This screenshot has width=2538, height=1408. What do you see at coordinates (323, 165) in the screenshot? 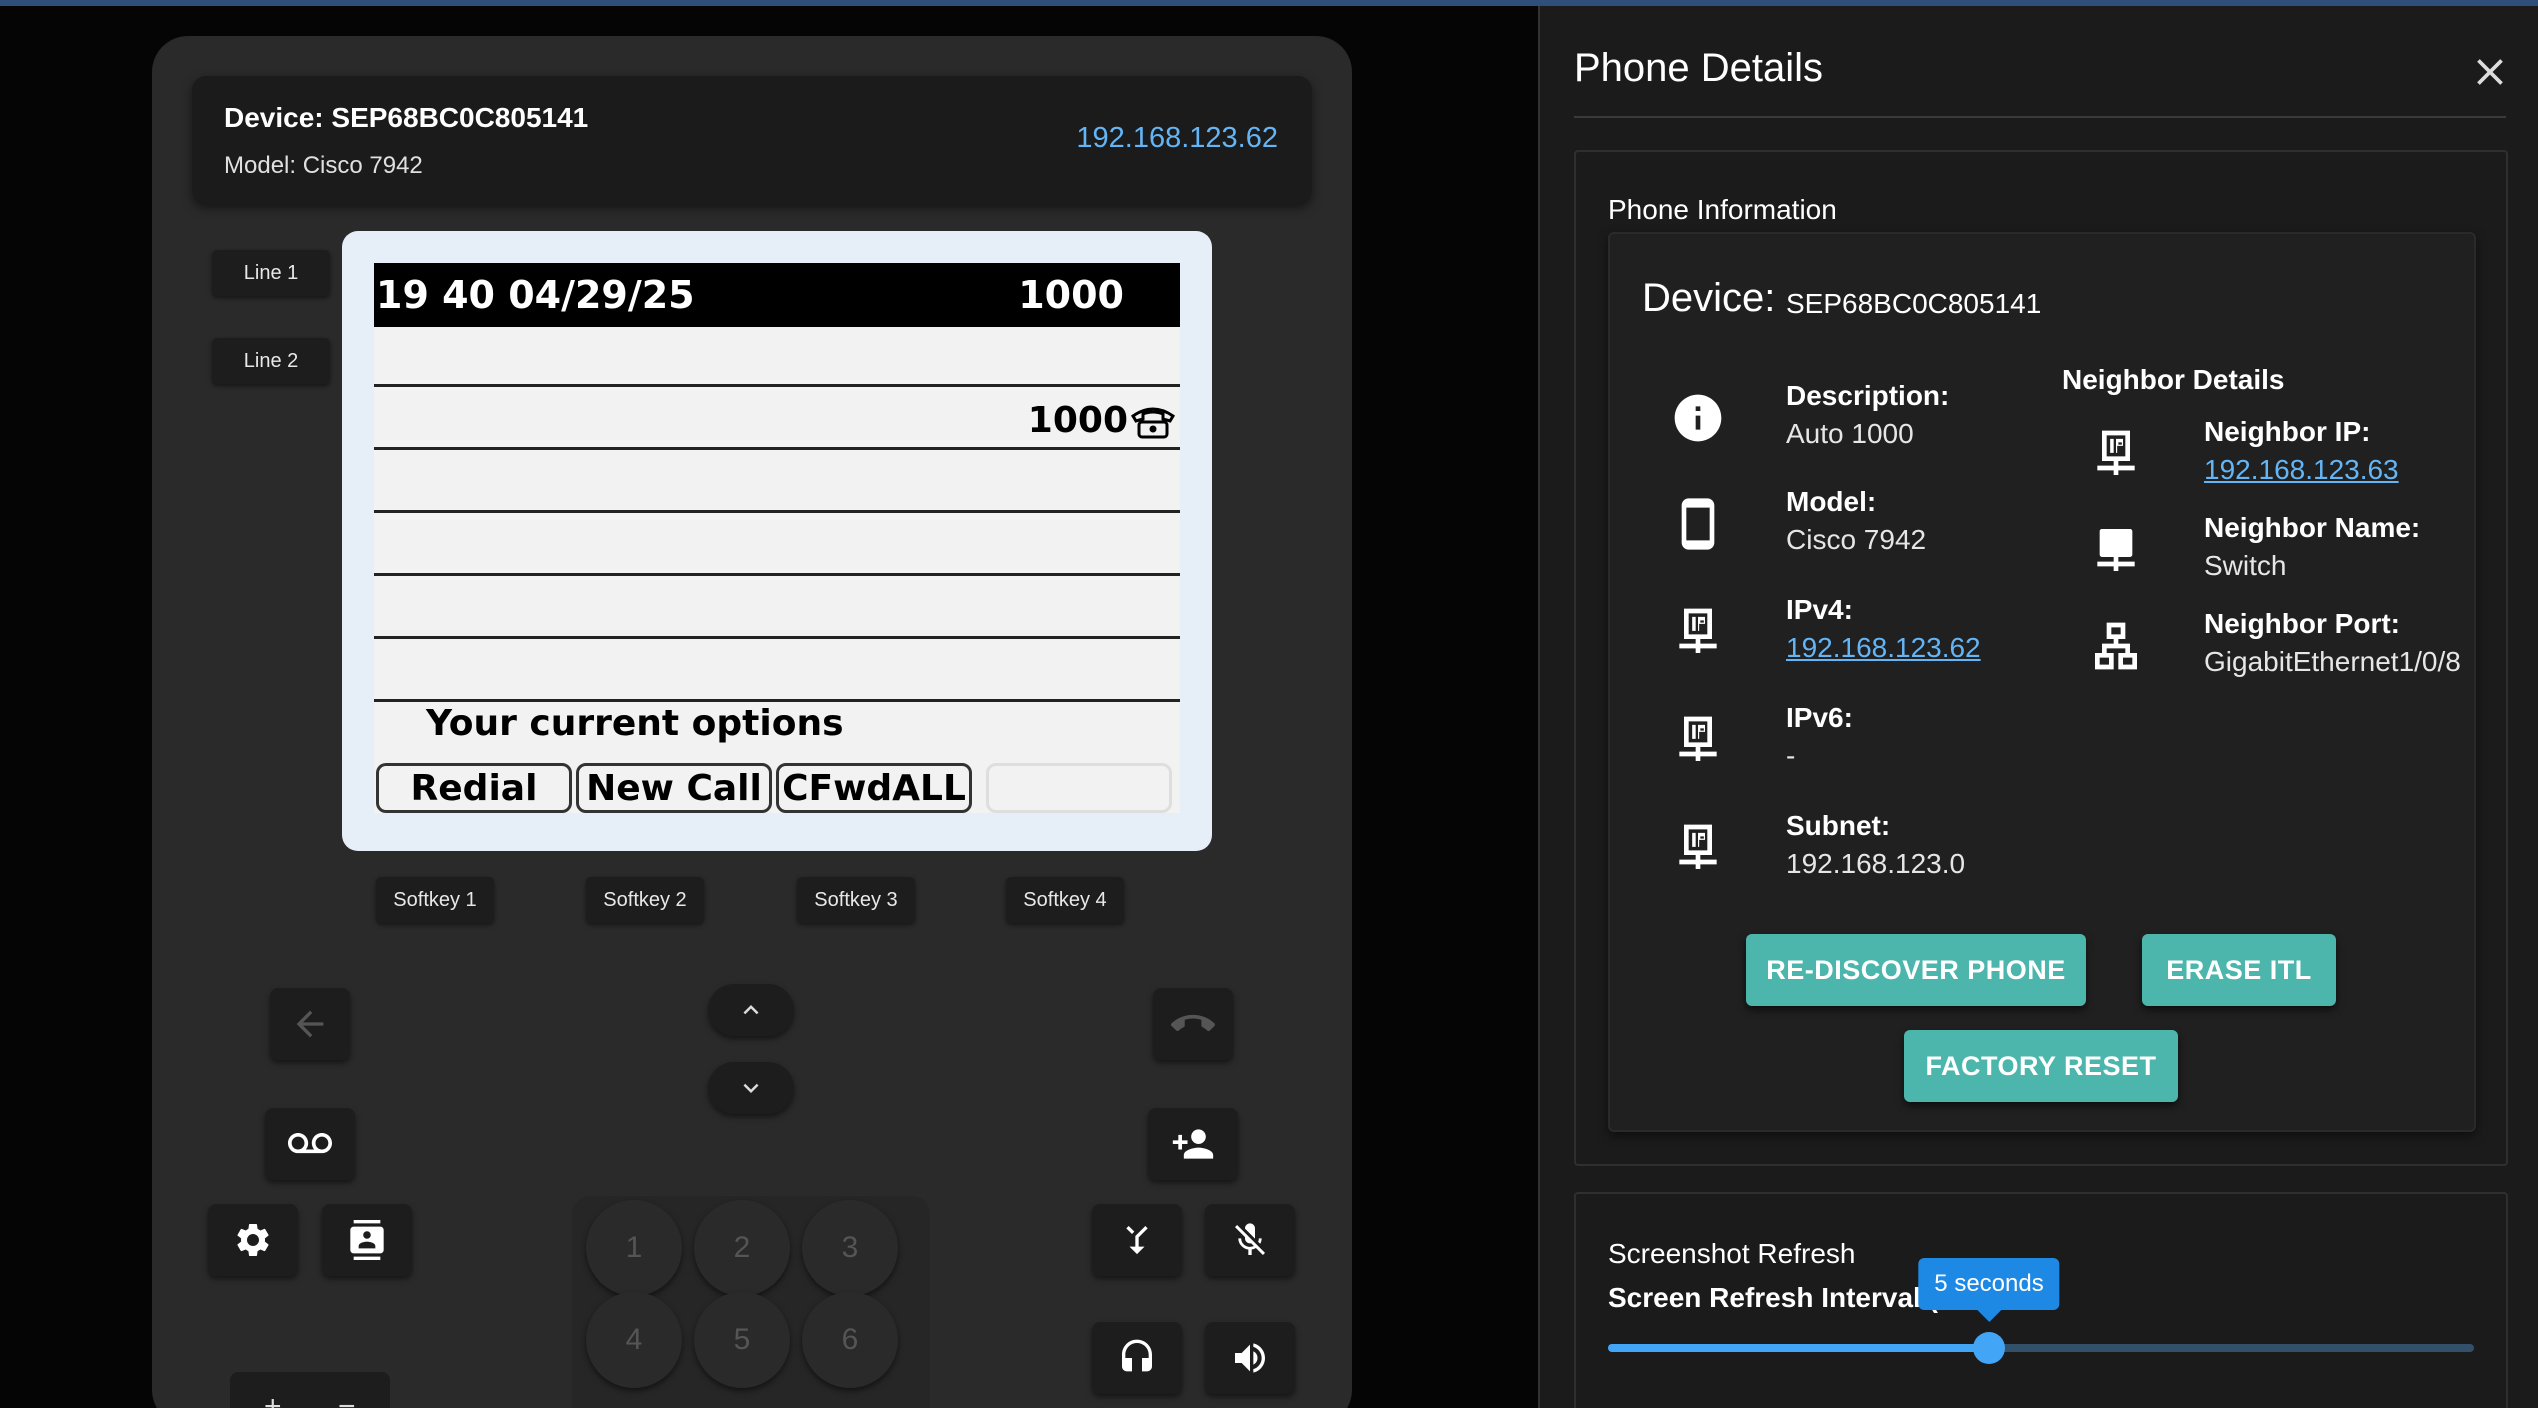
I see `device-model: Model: Cisco 7942` at bounding box center [323, 165].